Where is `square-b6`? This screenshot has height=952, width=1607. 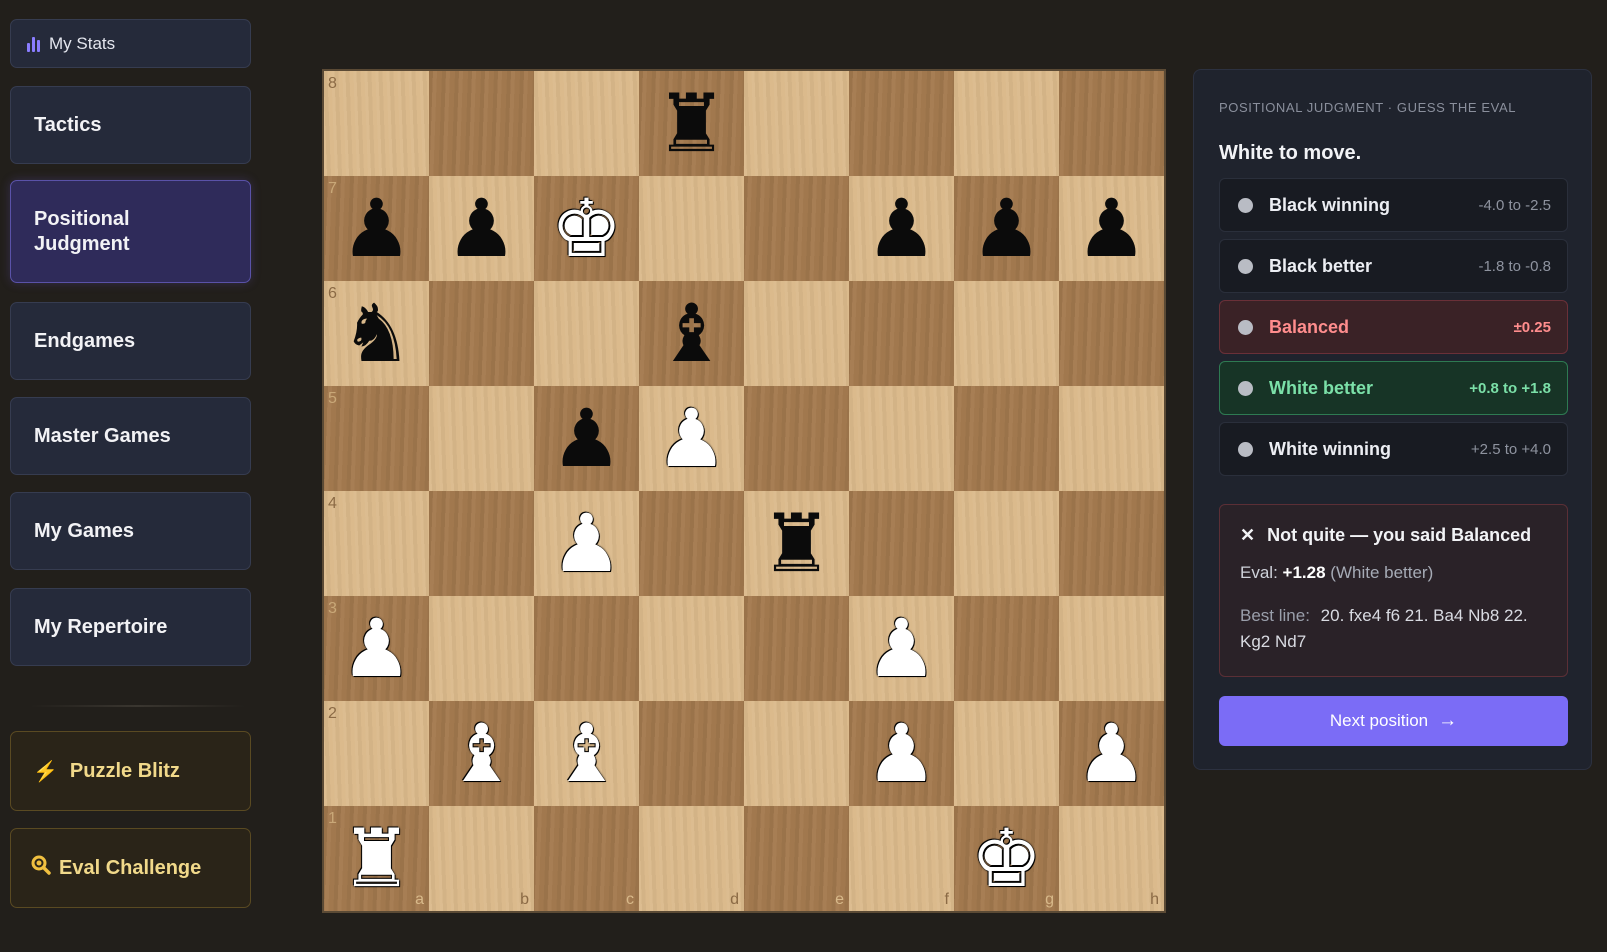 square-b6 is located at coordinates (481, 333).